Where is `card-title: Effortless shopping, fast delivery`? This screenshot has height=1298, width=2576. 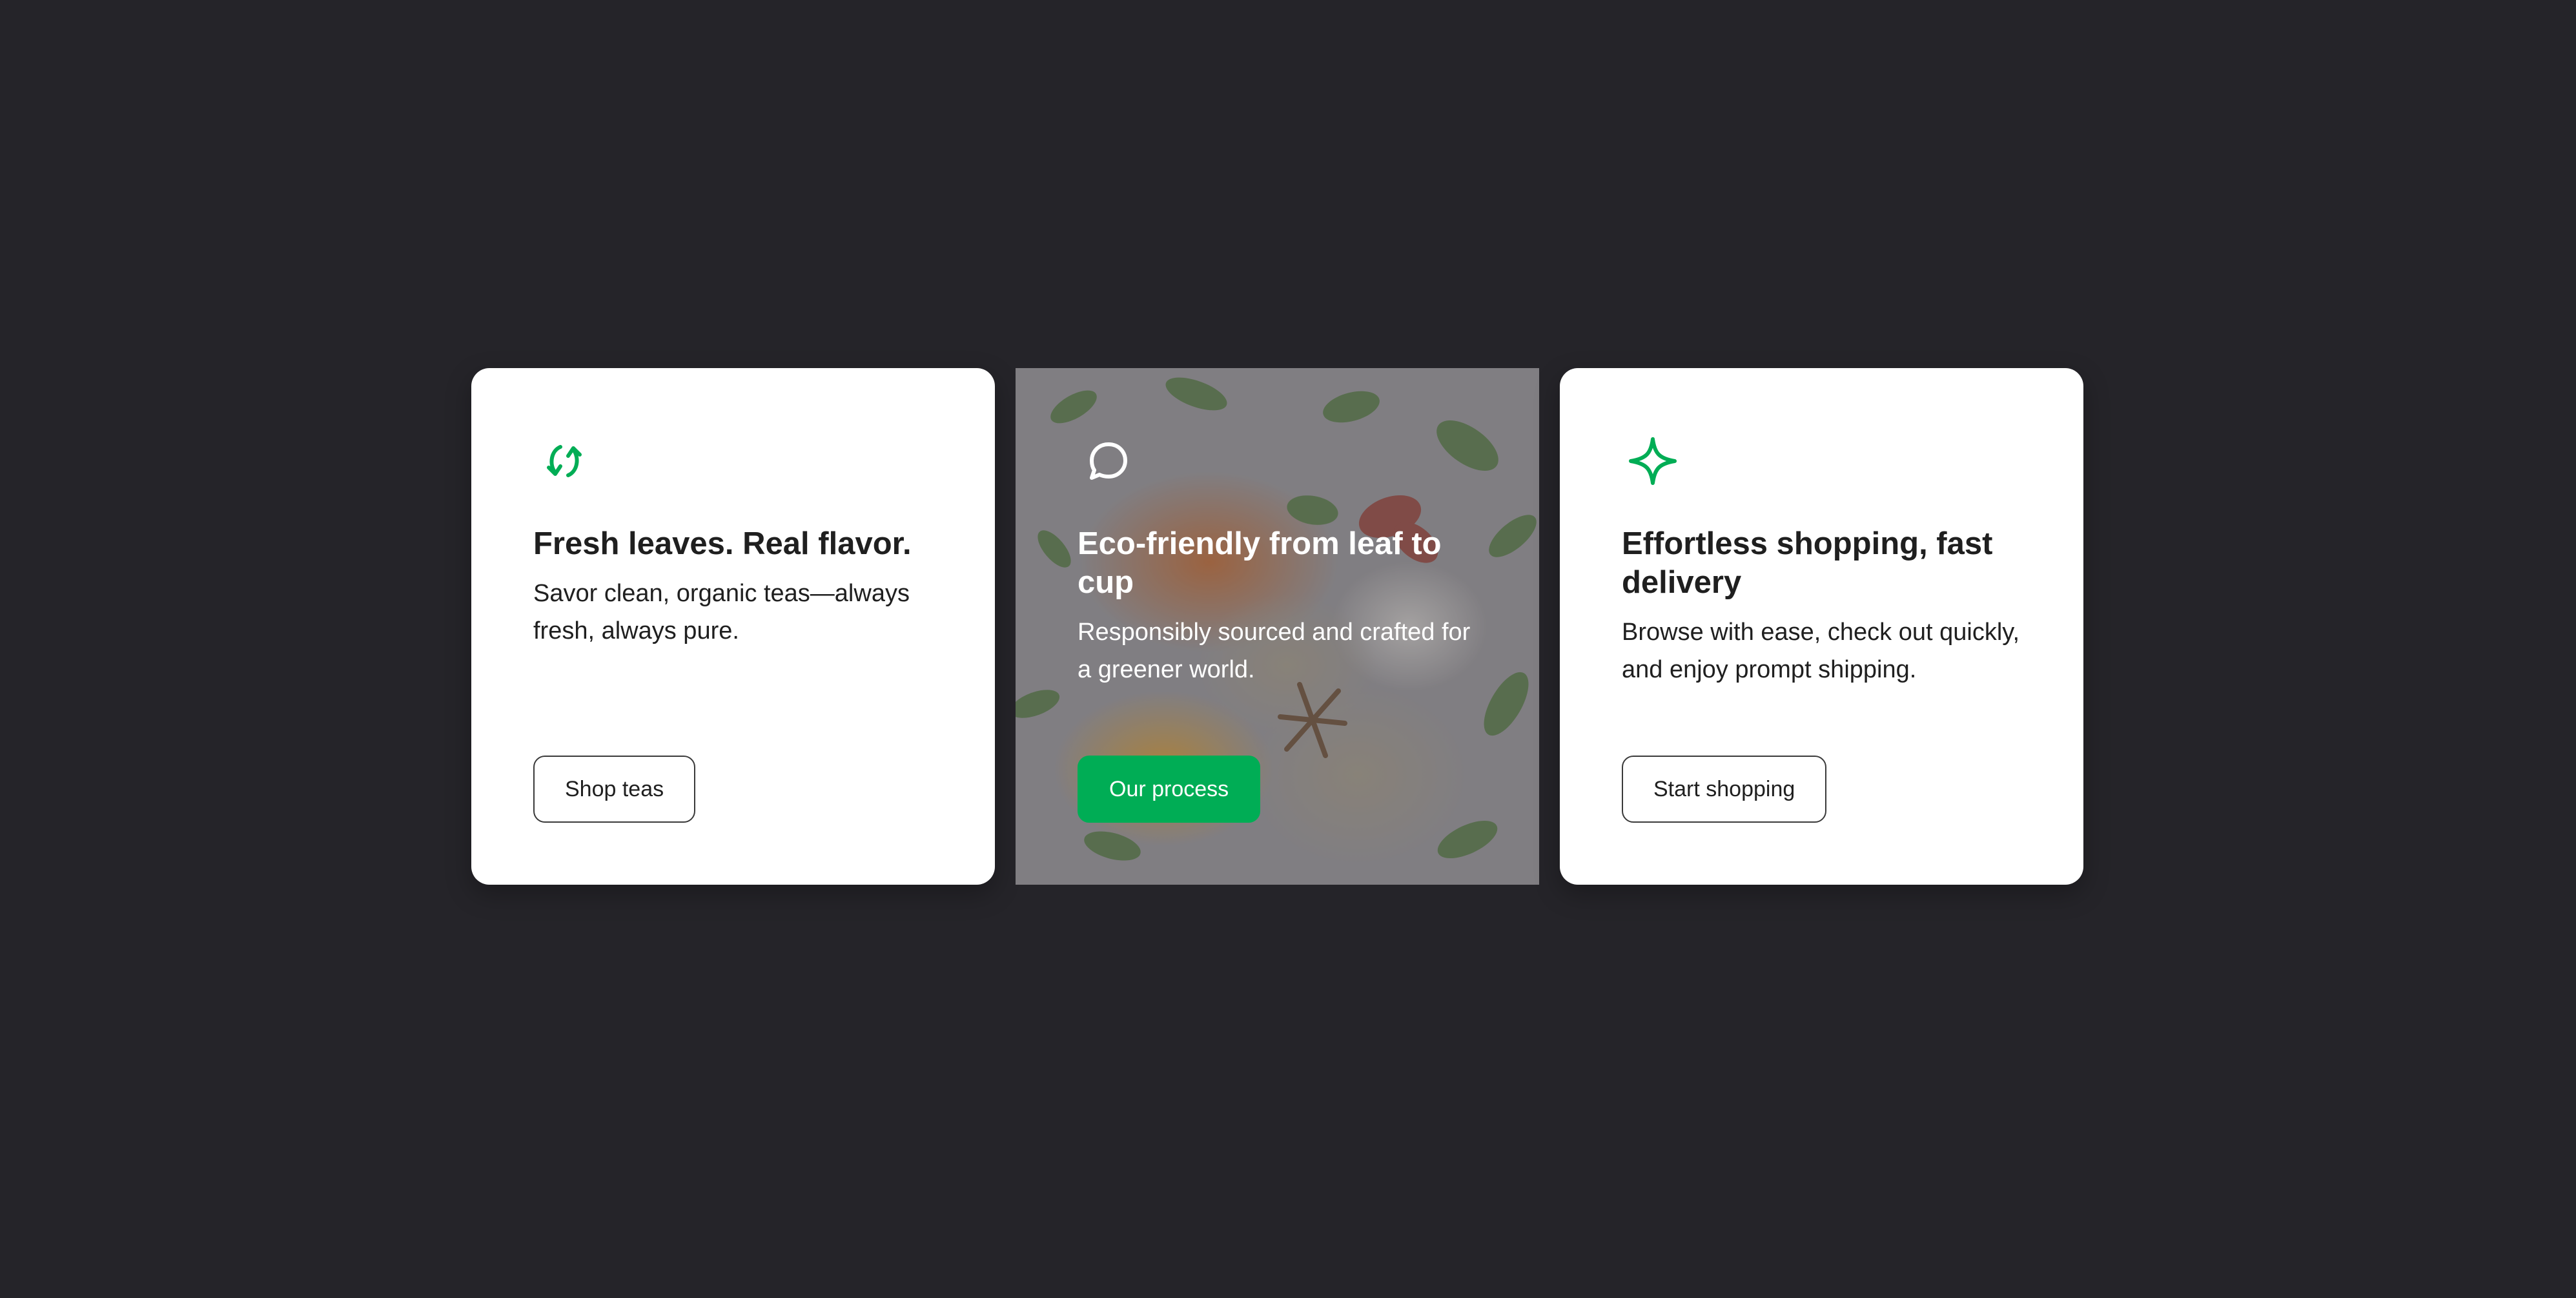
card-title: Effortless shopping, fast delivery is located at coordinates (1807, 563).